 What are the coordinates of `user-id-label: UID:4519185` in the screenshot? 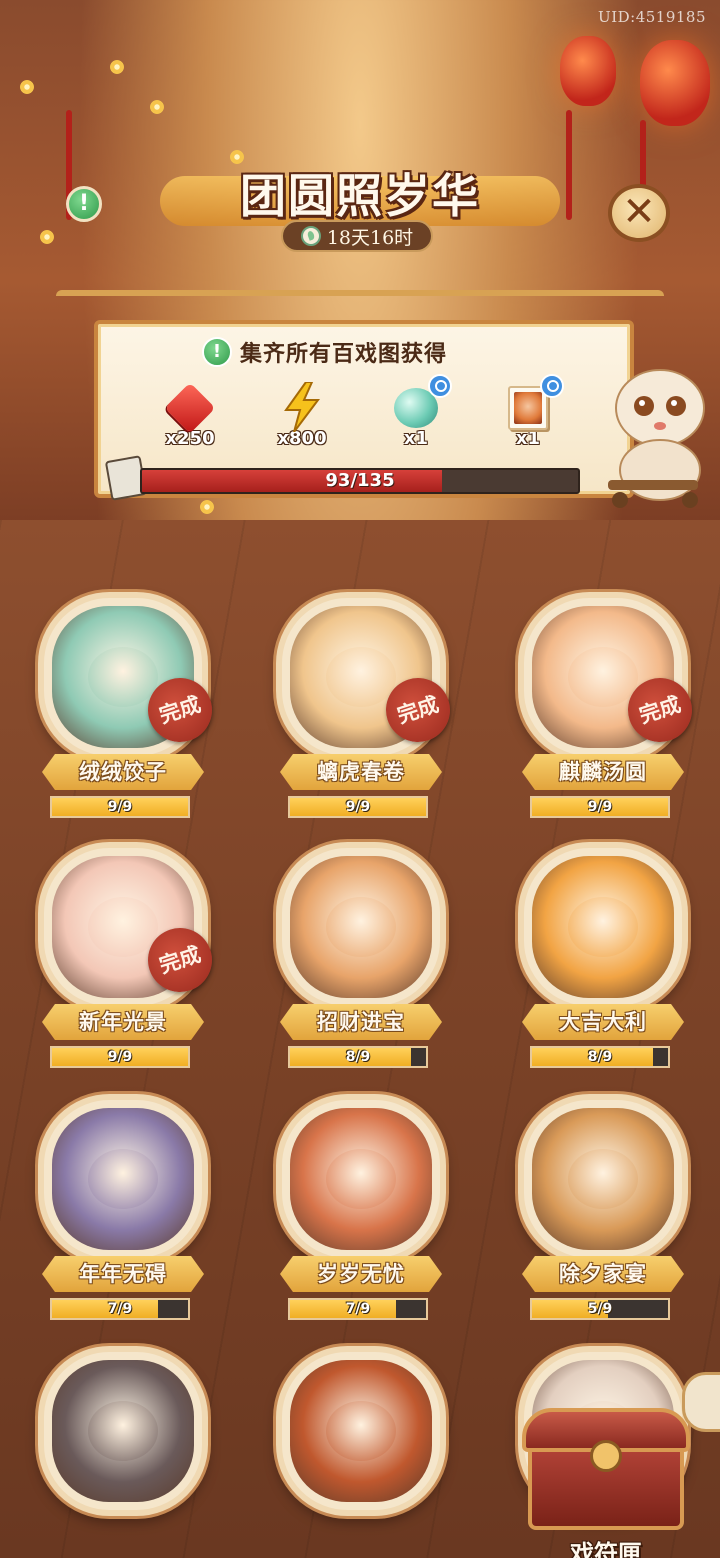 It's located at (652, 17).